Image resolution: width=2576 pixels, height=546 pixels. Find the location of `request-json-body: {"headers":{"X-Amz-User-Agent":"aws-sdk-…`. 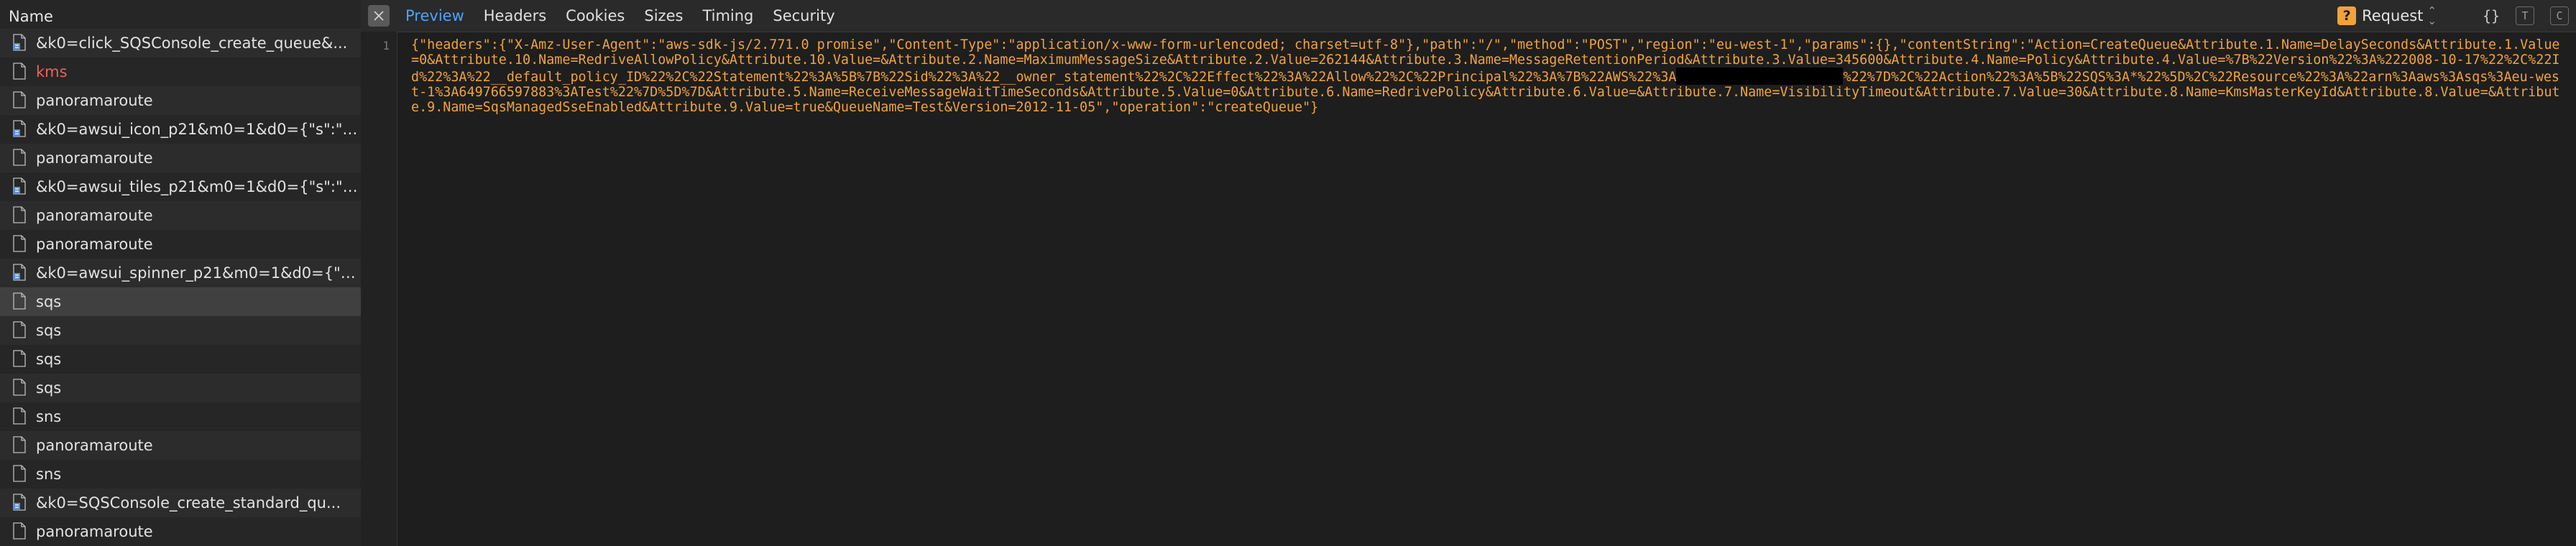

request-json-body: {"headers":{"X-Amz-User-Agent":"aws-sdk-… is located at coordinates (1485, 76).